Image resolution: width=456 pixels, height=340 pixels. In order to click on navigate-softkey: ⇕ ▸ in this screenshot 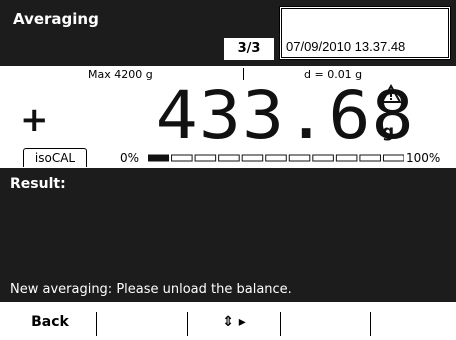, I will do `click(234, 322)`.